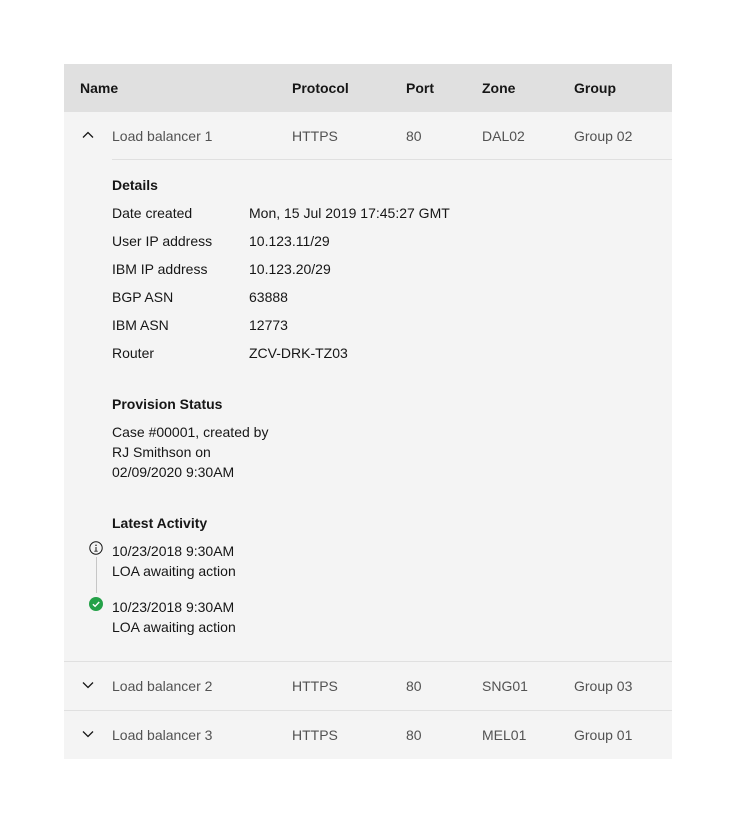 The width and height of the screenshot is (736, 821). What do you see at coordinates (162, 735) in the screenshot?
I see `row-name: Load balancer 3` at bounding box center [162, 735].